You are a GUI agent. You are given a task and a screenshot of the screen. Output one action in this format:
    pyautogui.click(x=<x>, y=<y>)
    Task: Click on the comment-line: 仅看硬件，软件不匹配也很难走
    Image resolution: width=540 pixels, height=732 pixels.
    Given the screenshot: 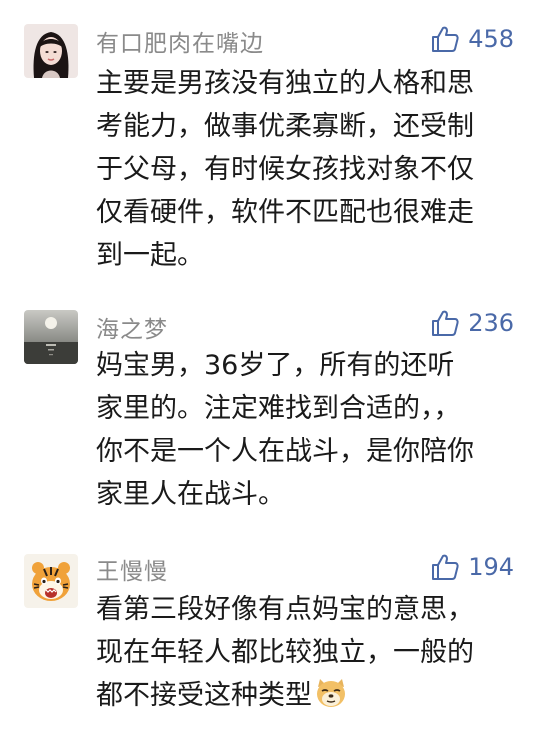 What is the action you would take?
    pyautogui.click(x=285, y=212)
    